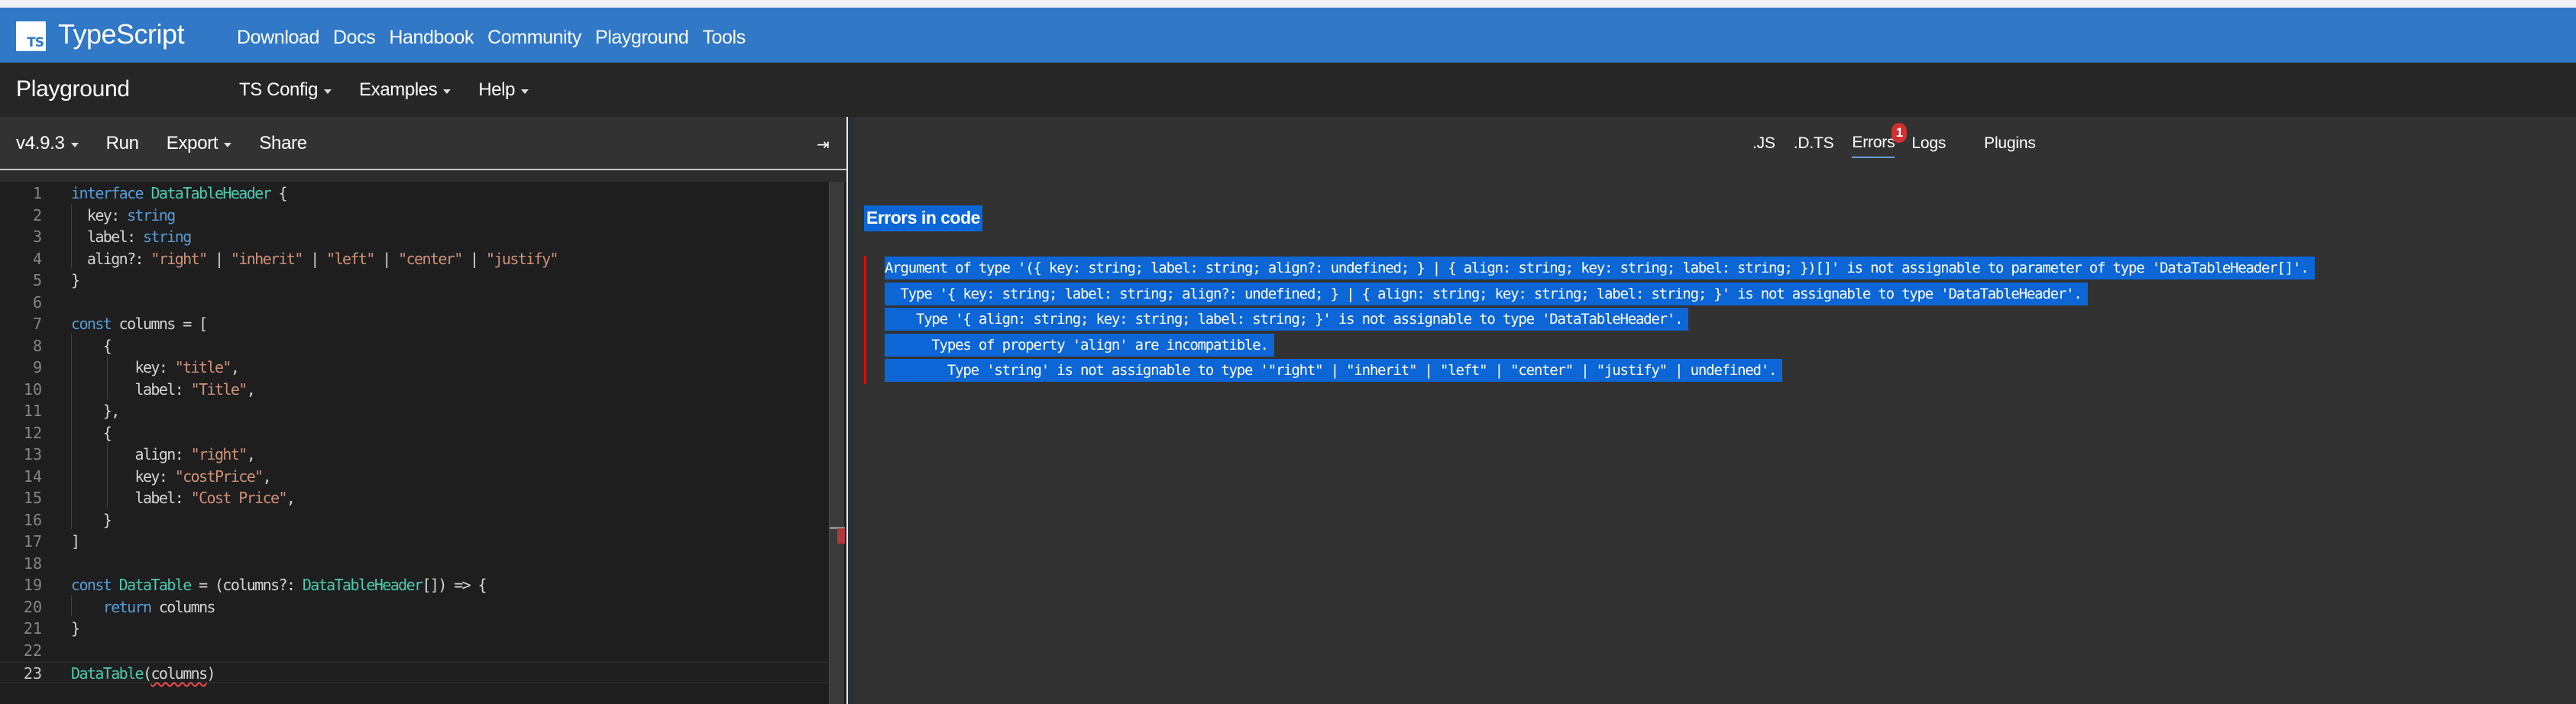 Image resolution: width=2576 pixels, height=704 pixels. Describe the element at coordinates (37, 302) in the screenshot. I see `line-number: 6` at that location.